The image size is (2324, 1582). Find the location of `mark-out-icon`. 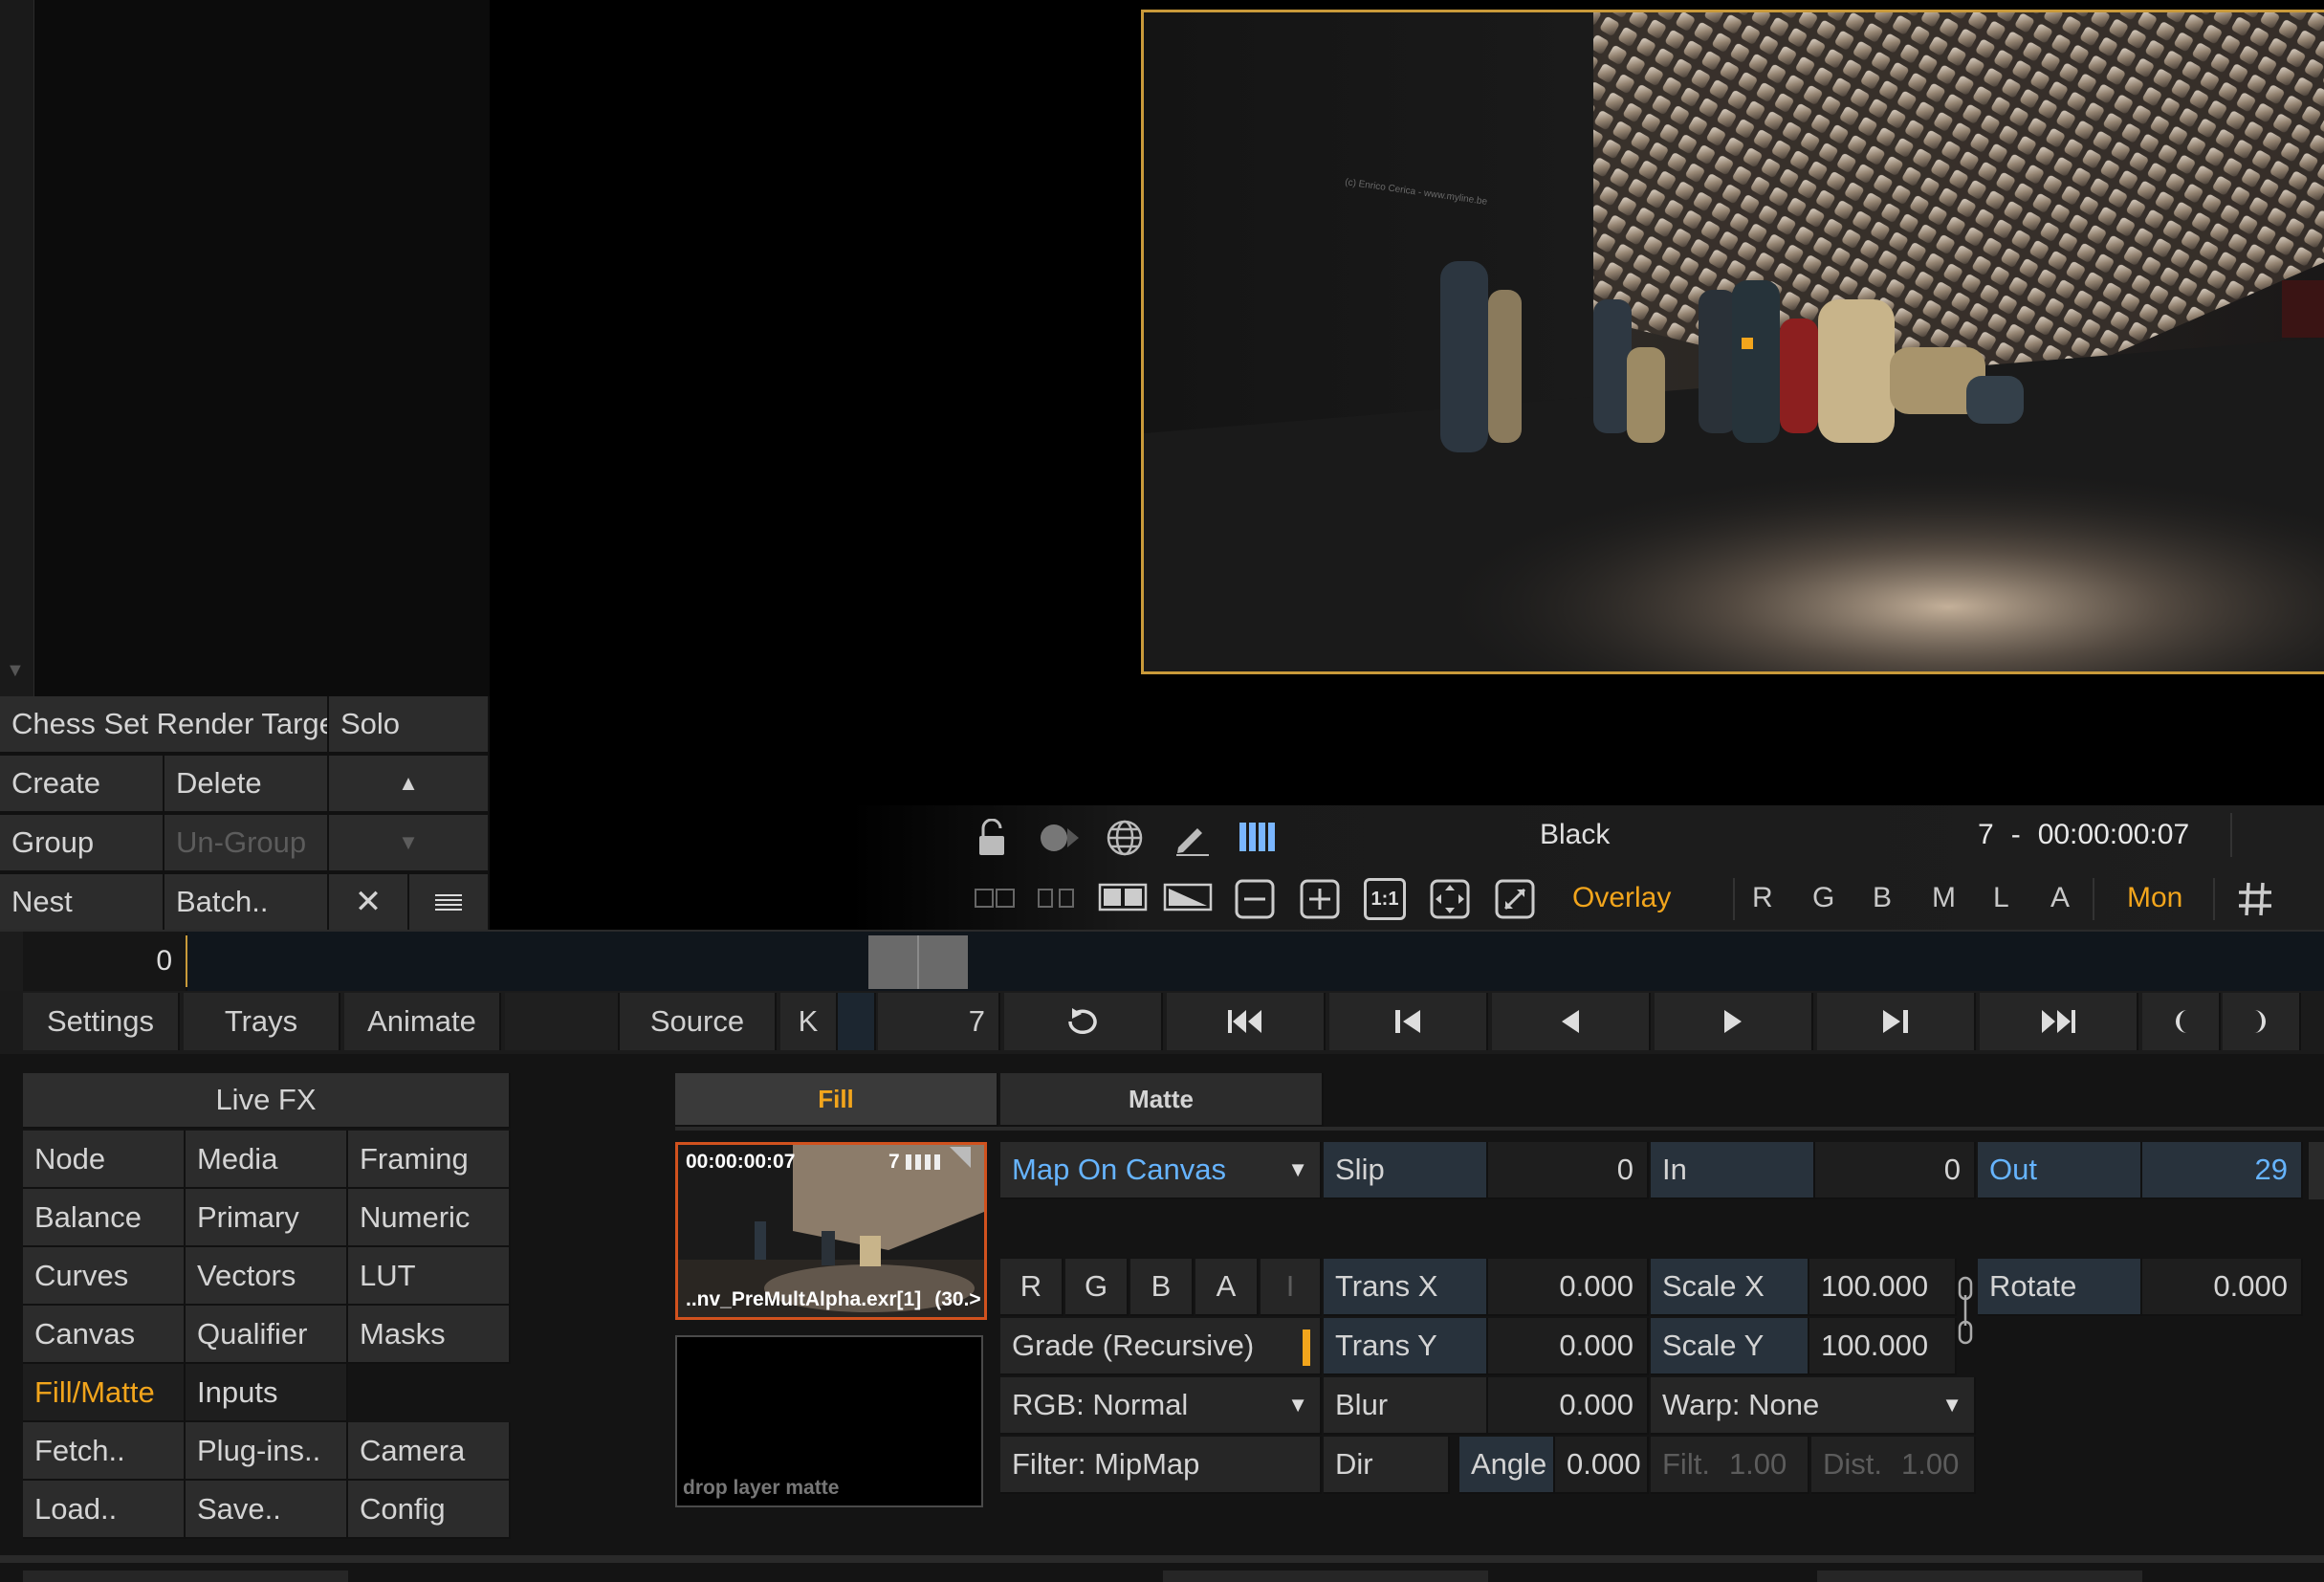

mark-out-icon is located at coordinates (2262, 1021).